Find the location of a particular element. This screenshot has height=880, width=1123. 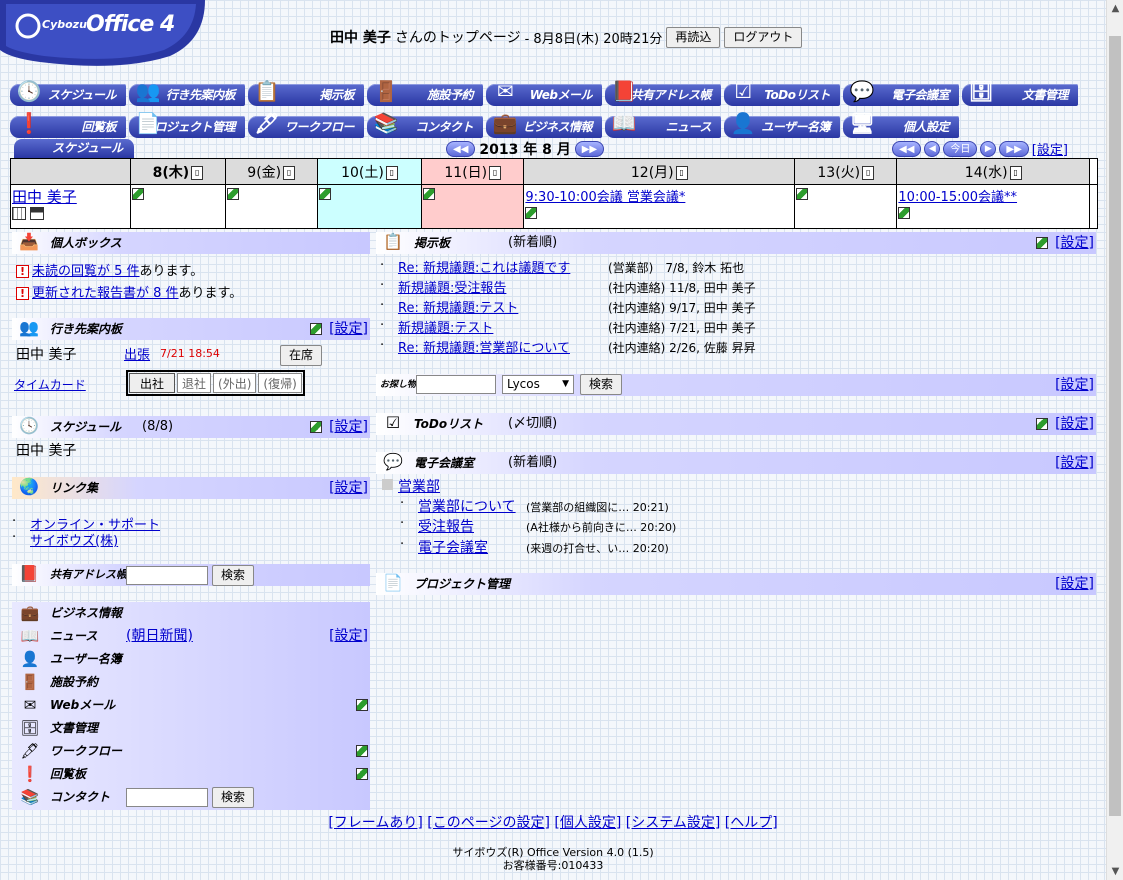

nav-addressbook: 📕 共有アドレス帳 is located at coordinates (663, 92).